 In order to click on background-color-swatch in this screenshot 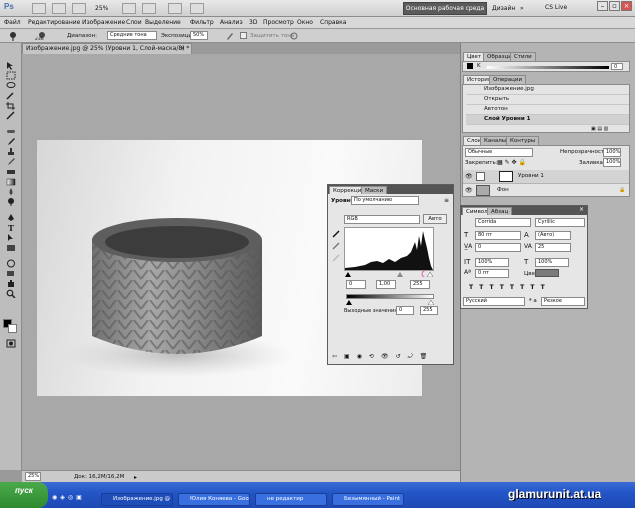, I will do `click(12, 328)`.